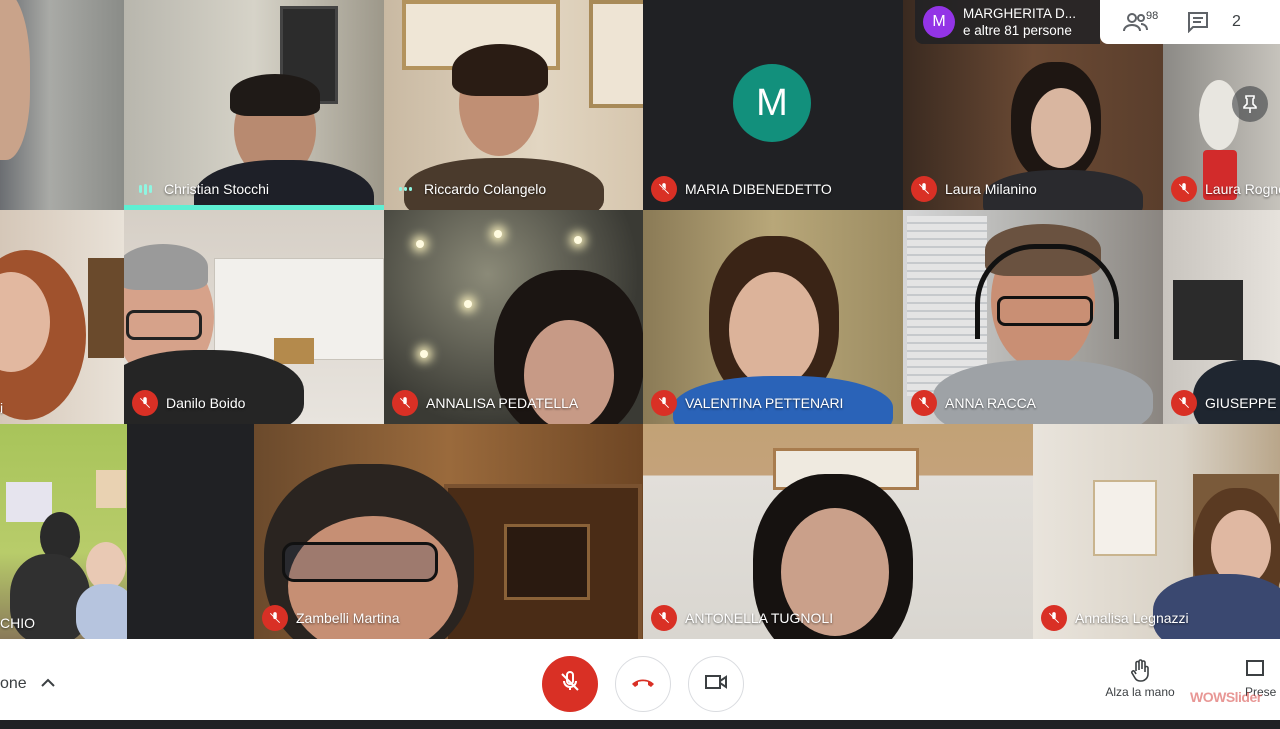  Describe the element at coordinates (254, 105) in the screenshot. I see `video-tile-1: Christian Stocchi` at that location.